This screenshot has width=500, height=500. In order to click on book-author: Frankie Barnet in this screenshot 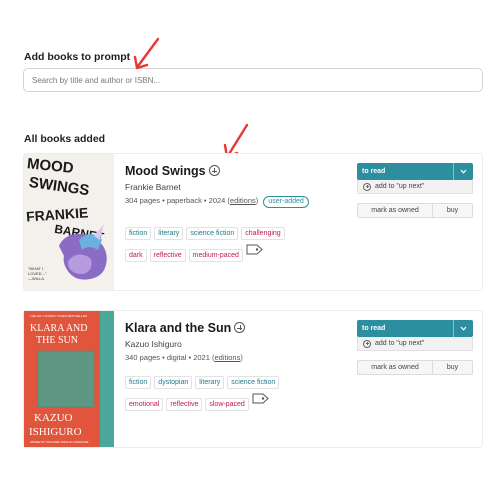, I will do `click(153, 187)`.